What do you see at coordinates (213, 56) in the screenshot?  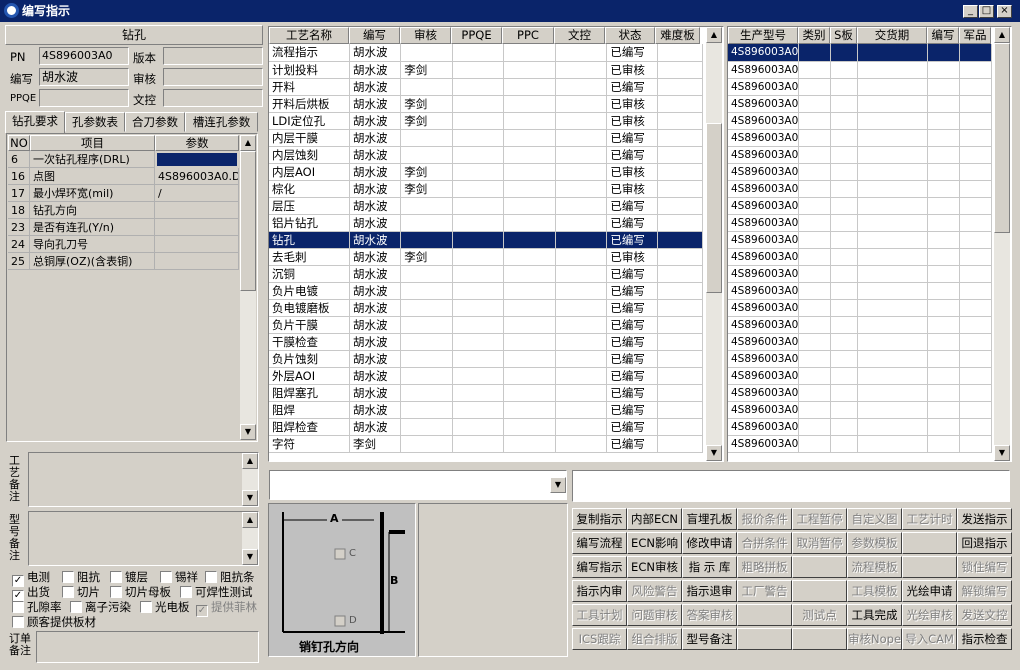 I see `version-field` at bounding box center [213, 56].